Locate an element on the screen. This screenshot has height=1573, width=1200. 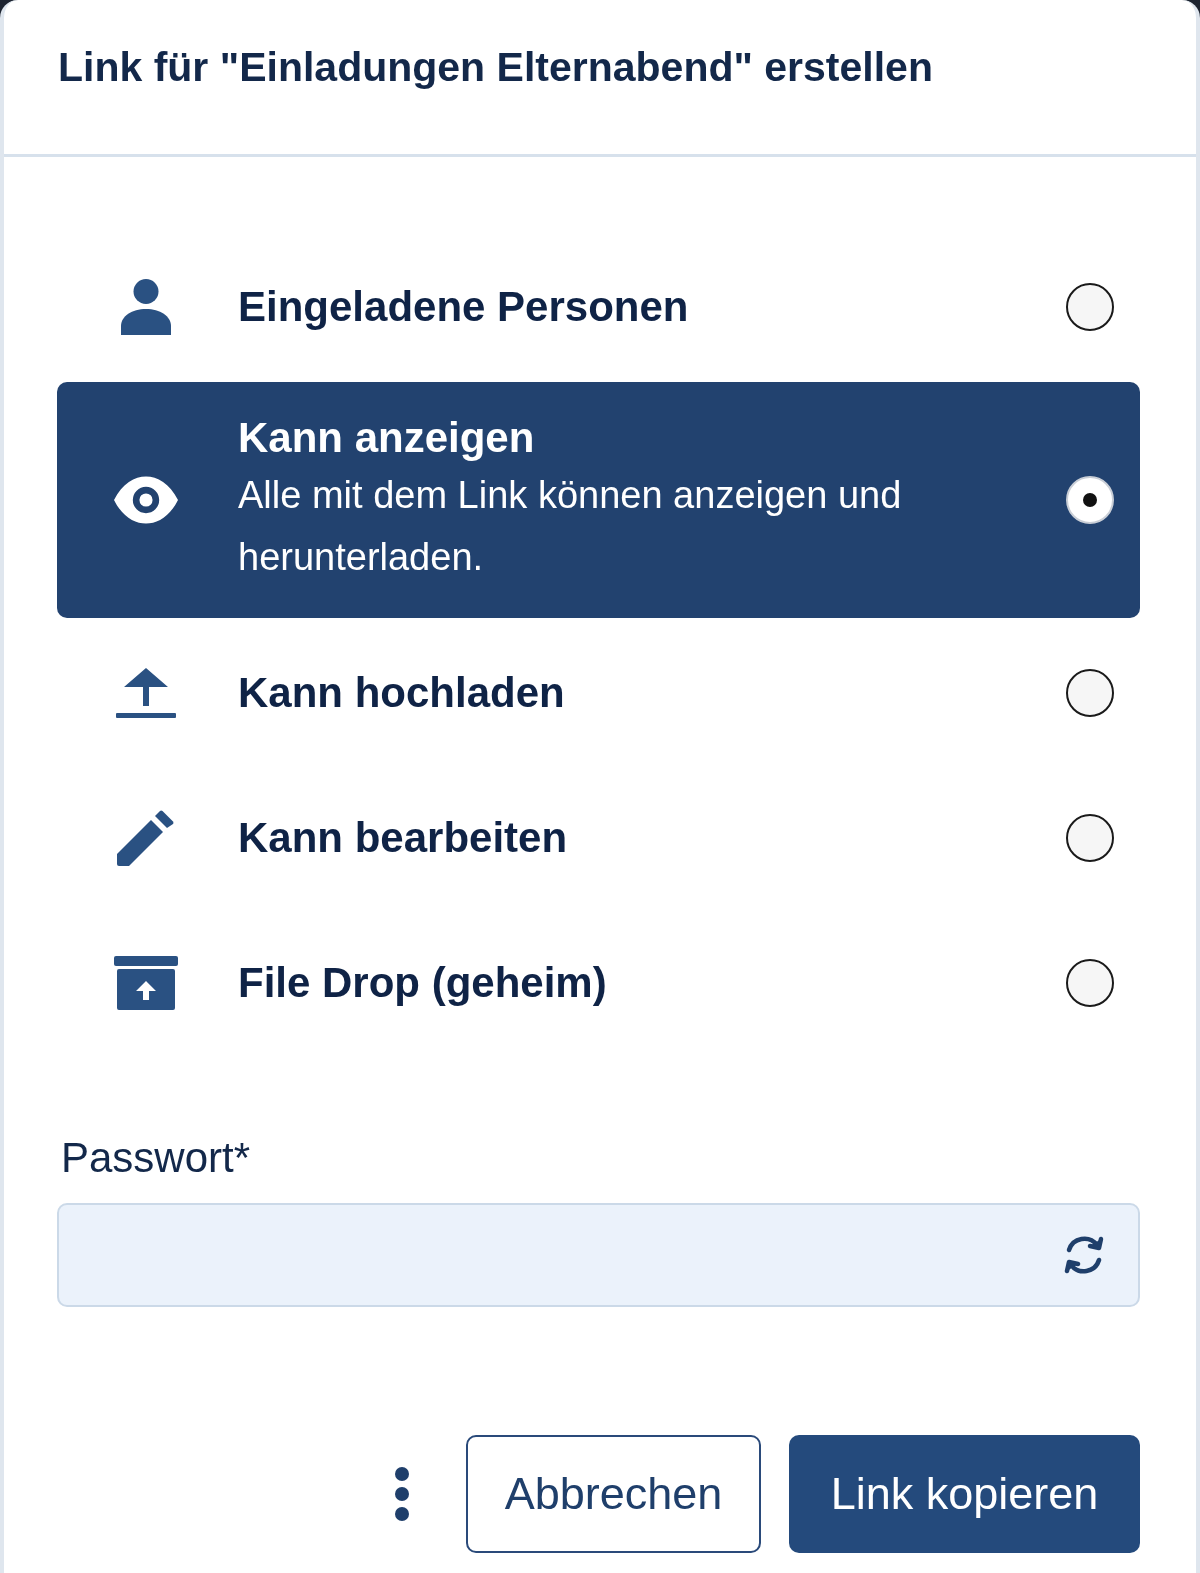
vertical-dots-icon is located at coordinates (402, 1494).